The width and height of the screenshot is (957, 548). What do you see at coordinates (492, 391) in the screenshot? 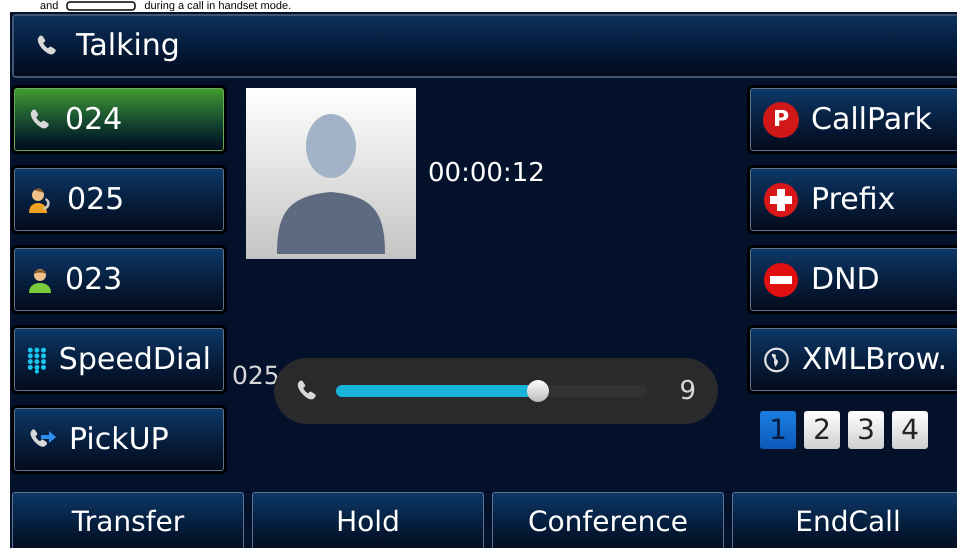
I see `volume-slider` at bounding box center [492, 391].